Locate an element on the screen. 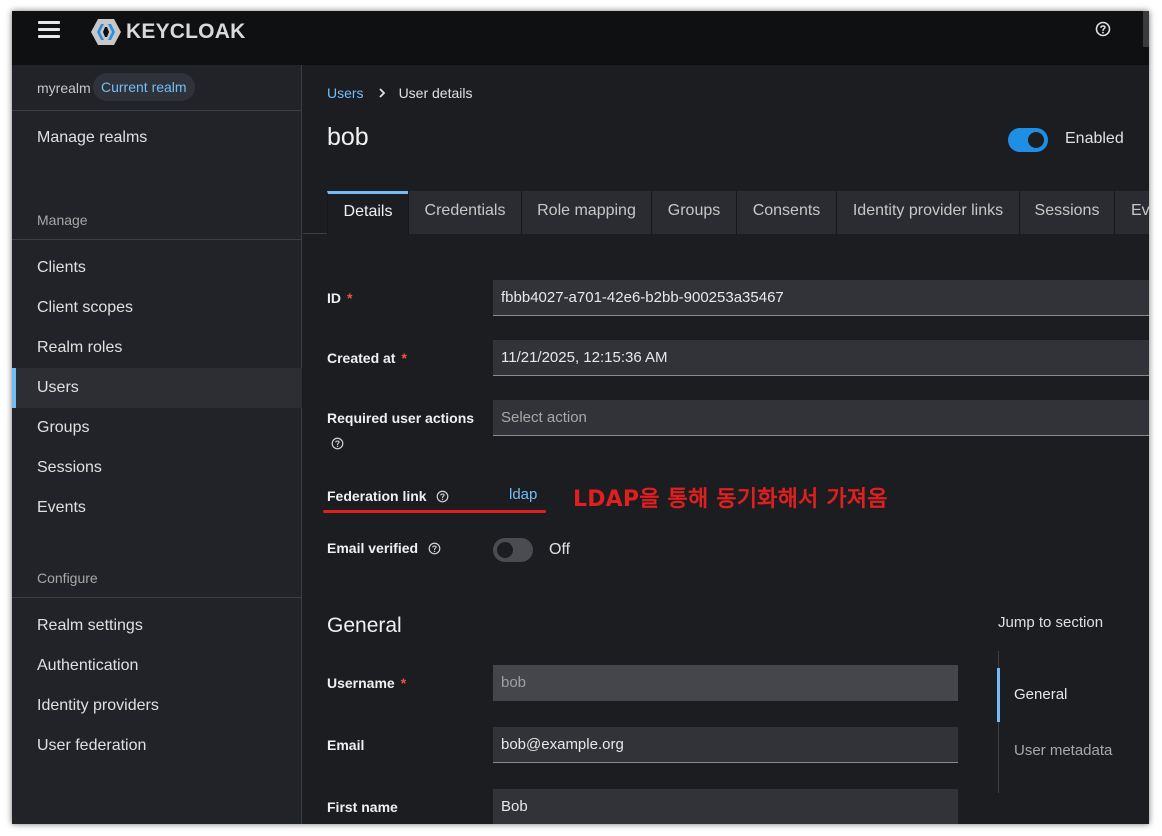 This screenshot has width=1162, height=836. id-label: ID * is located at coordinates (340, 298).